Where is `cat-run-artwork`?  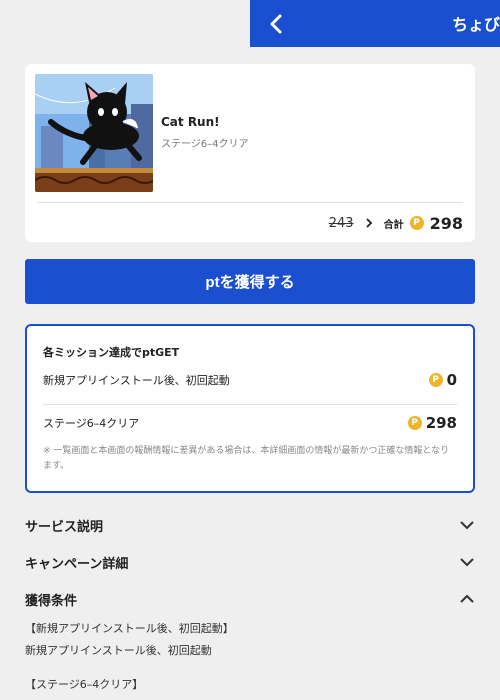
cat-run-artwork is located at coordinates (94, 133).